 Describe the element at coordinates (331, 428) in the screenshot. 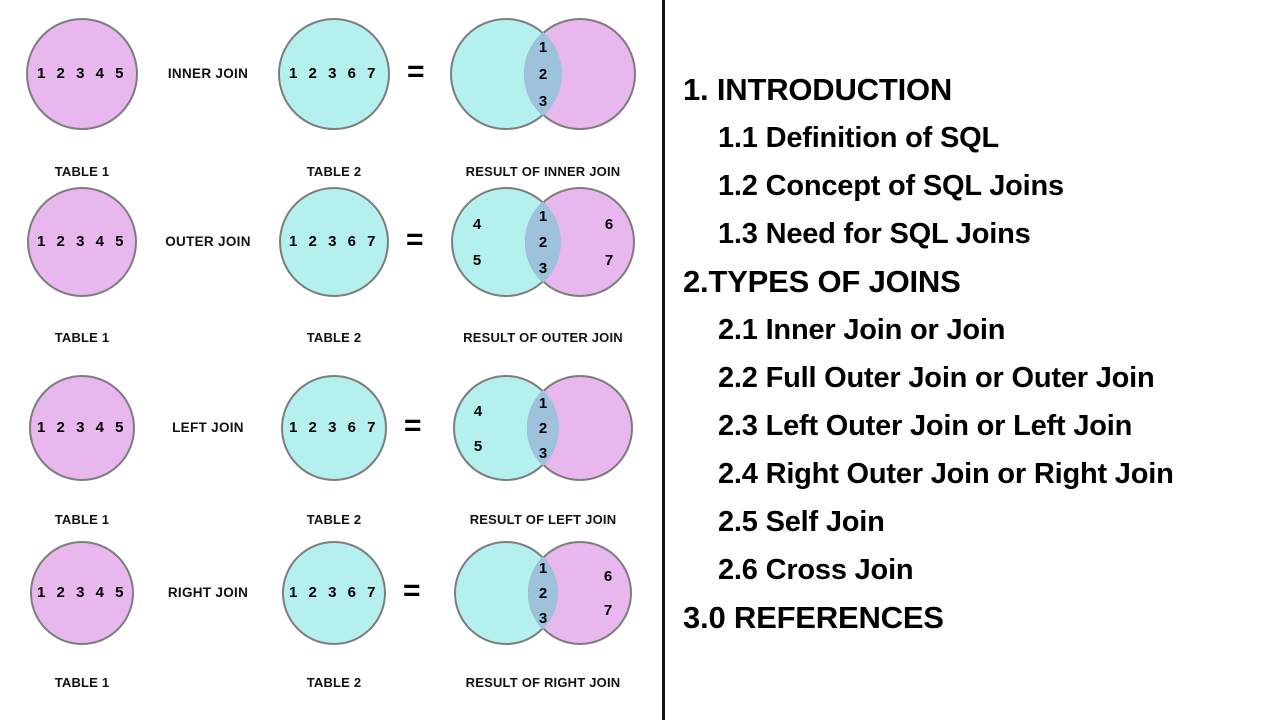

I see `venn-result: 1 2 3 4 5` at that location.